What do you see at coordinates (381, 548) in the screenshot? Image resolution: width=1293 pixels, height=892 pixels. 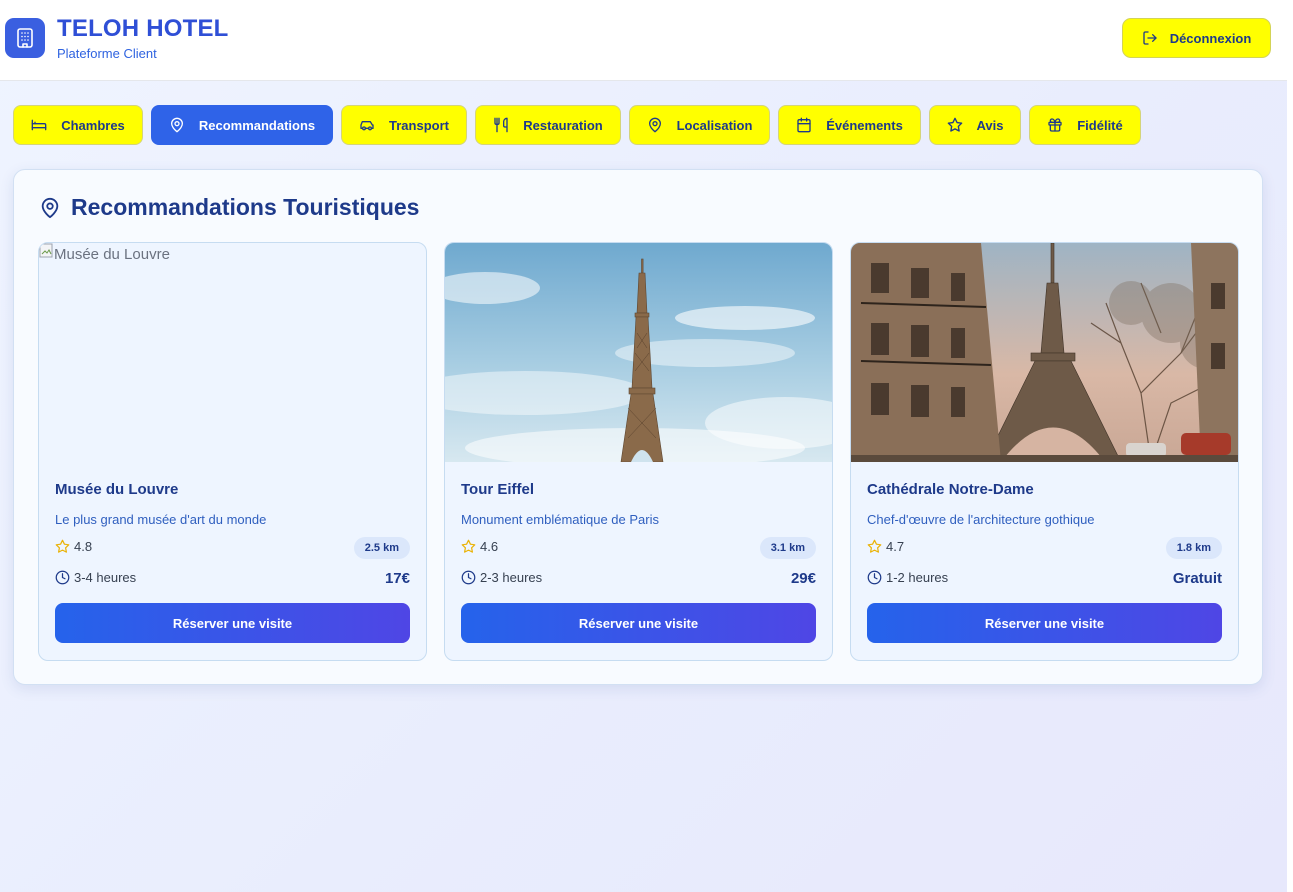 I see `distance-badge: 2.5 km` at bounding box center [381, 548].